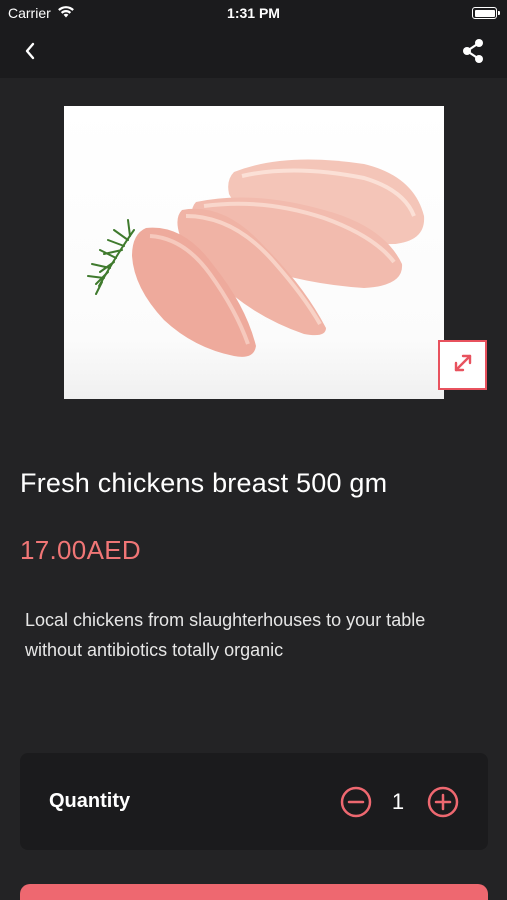 This screenshot has width=507, height=900. What do you see at coordinates (204, 483) in the screenshot?
I see `product-title: Fresh chickens breast 500 gm` at bounding box center [204, 483].